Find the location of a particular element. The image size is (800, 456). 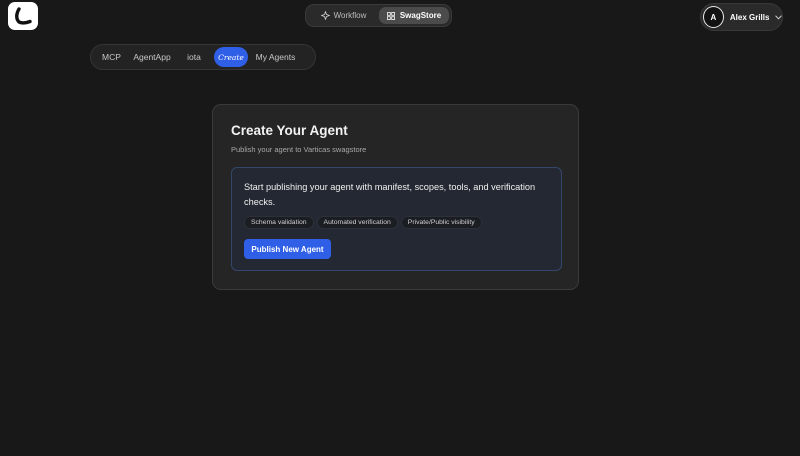

page-subtitle: Publish your agent to Varticas swagstore is located at coordinates (299, 149).